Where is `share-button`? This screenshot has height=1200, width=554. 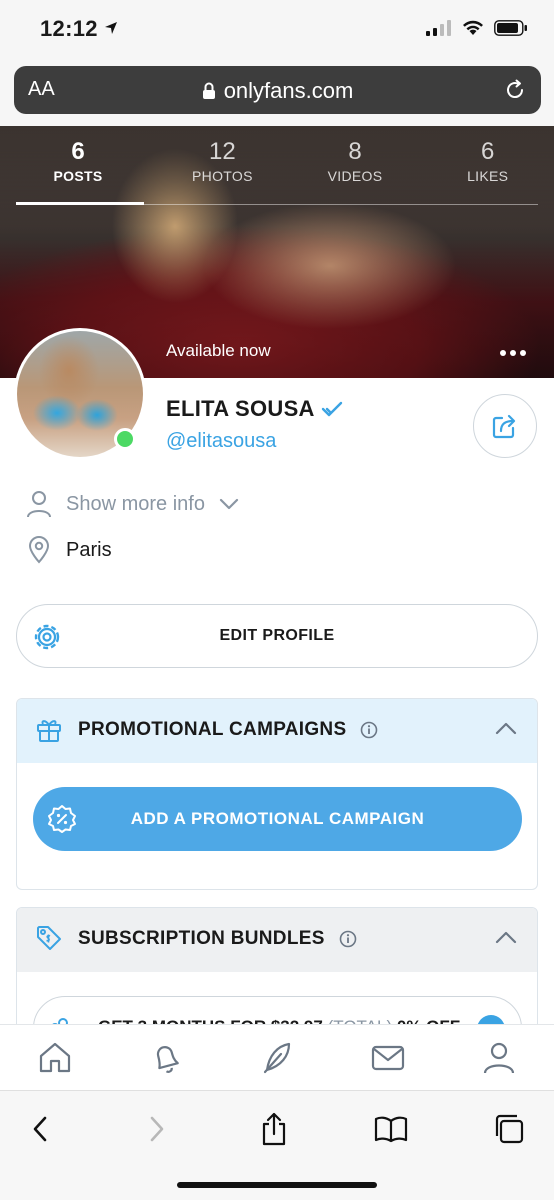 share-button is located at coordinates (274, 1129).